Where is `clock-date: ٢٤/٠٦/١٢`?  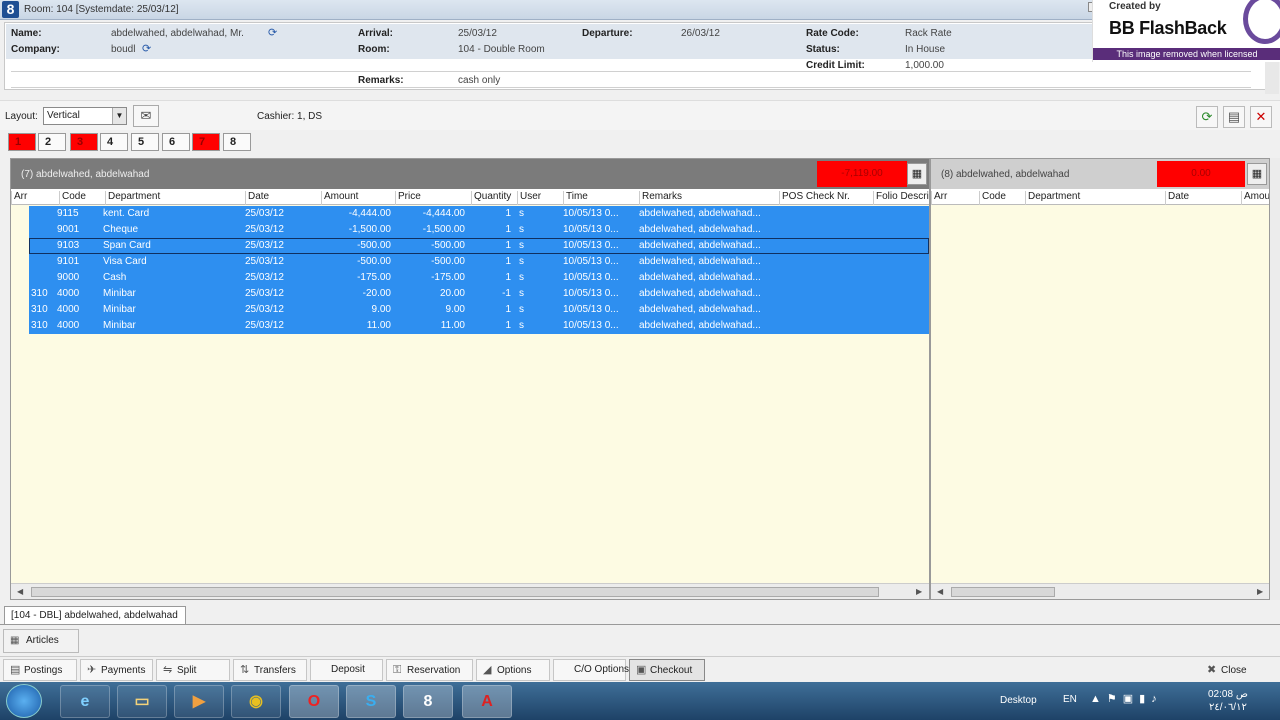
clock-date: ٢٤/٠٦/١٢ is located at coordinates (1228, 707).